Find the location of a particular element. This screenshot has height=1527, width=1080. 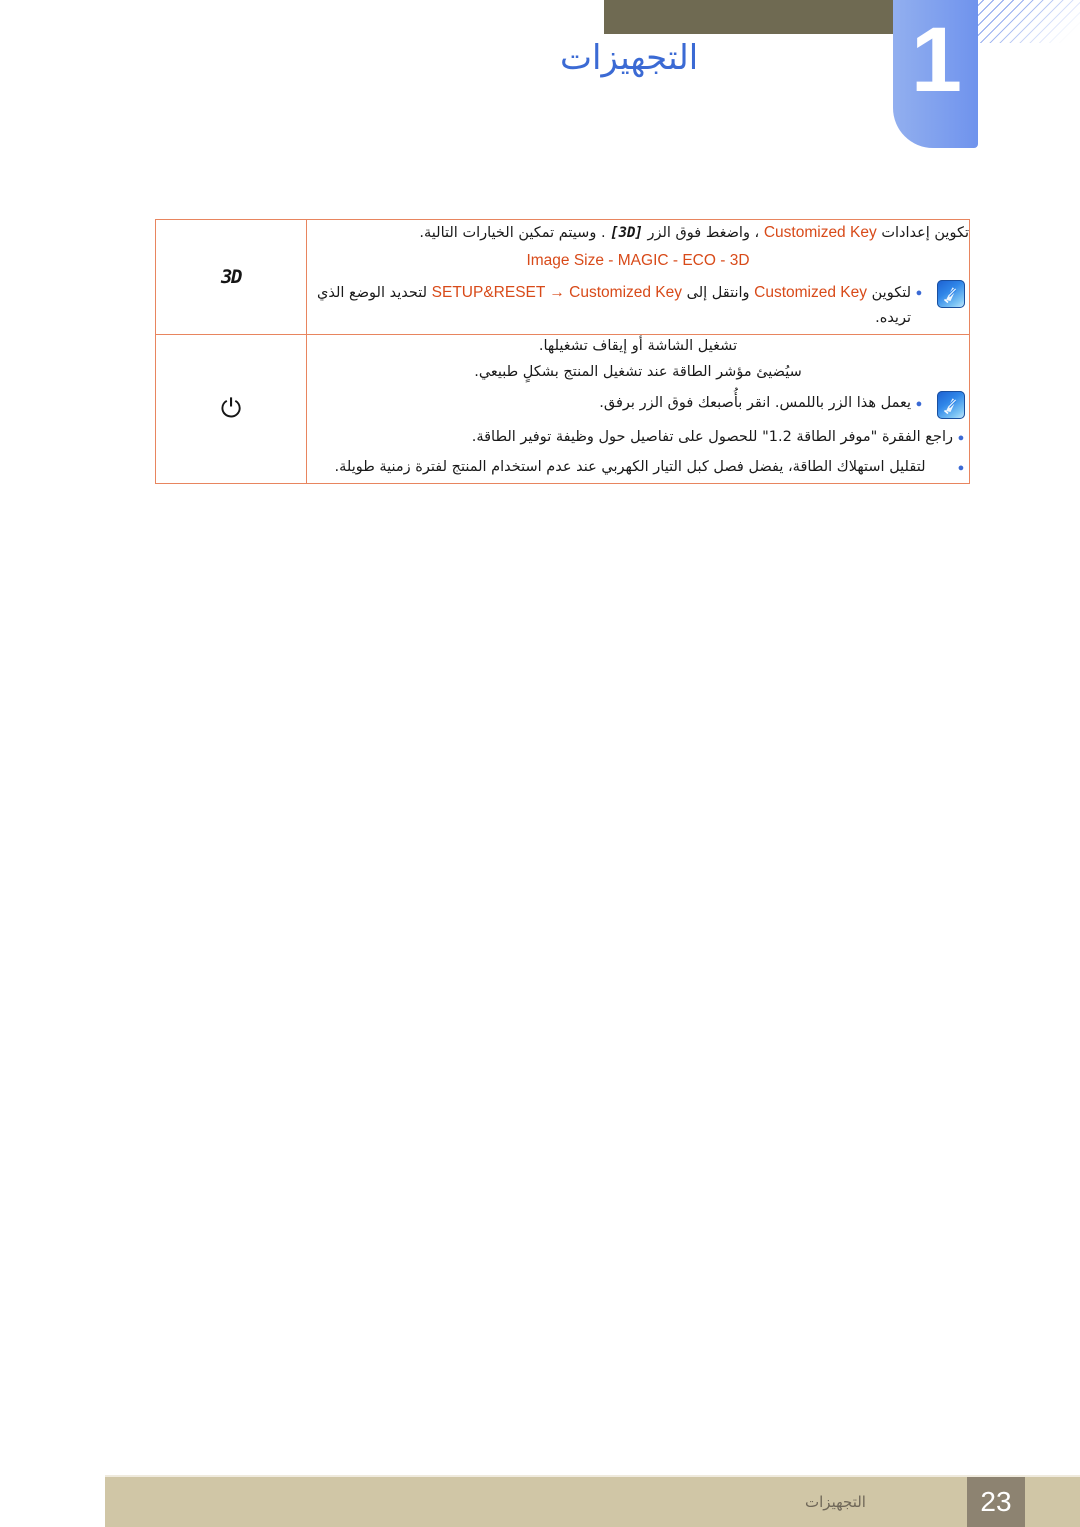

config-ar-2: وانتقل إلى is located at coordinates (718, 292).